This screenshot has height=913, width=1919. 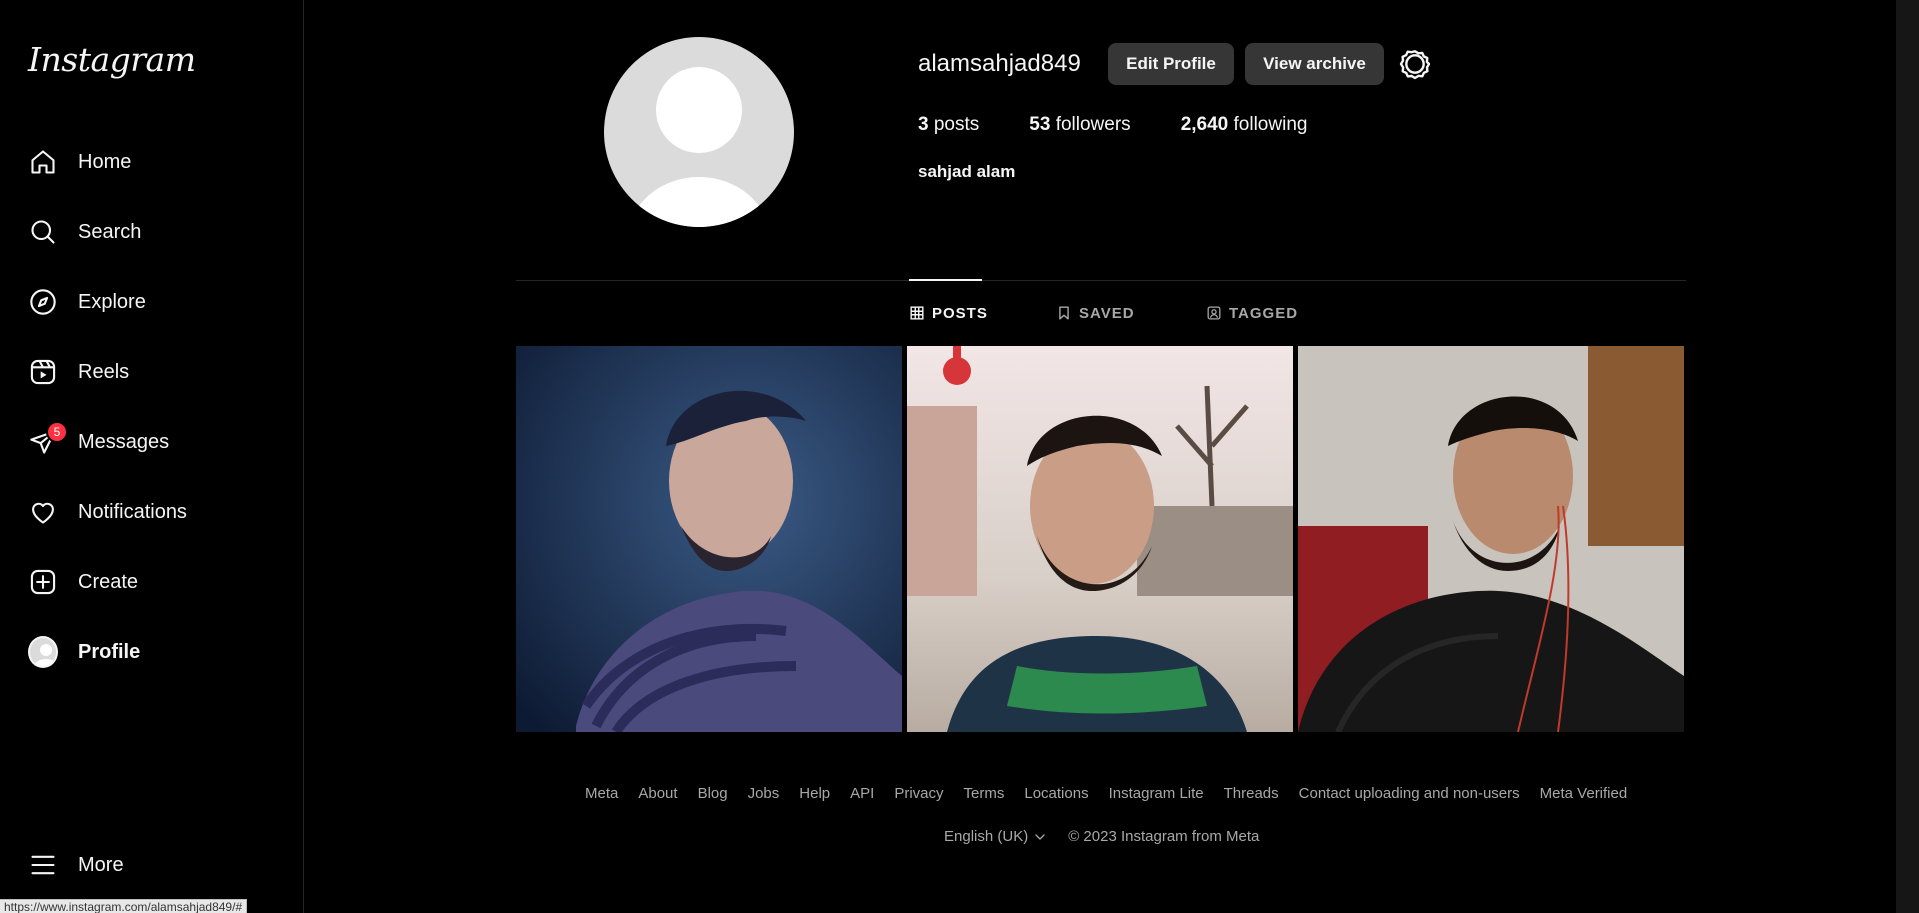 I want to click on reels-icon, so click(x=43, y=372).